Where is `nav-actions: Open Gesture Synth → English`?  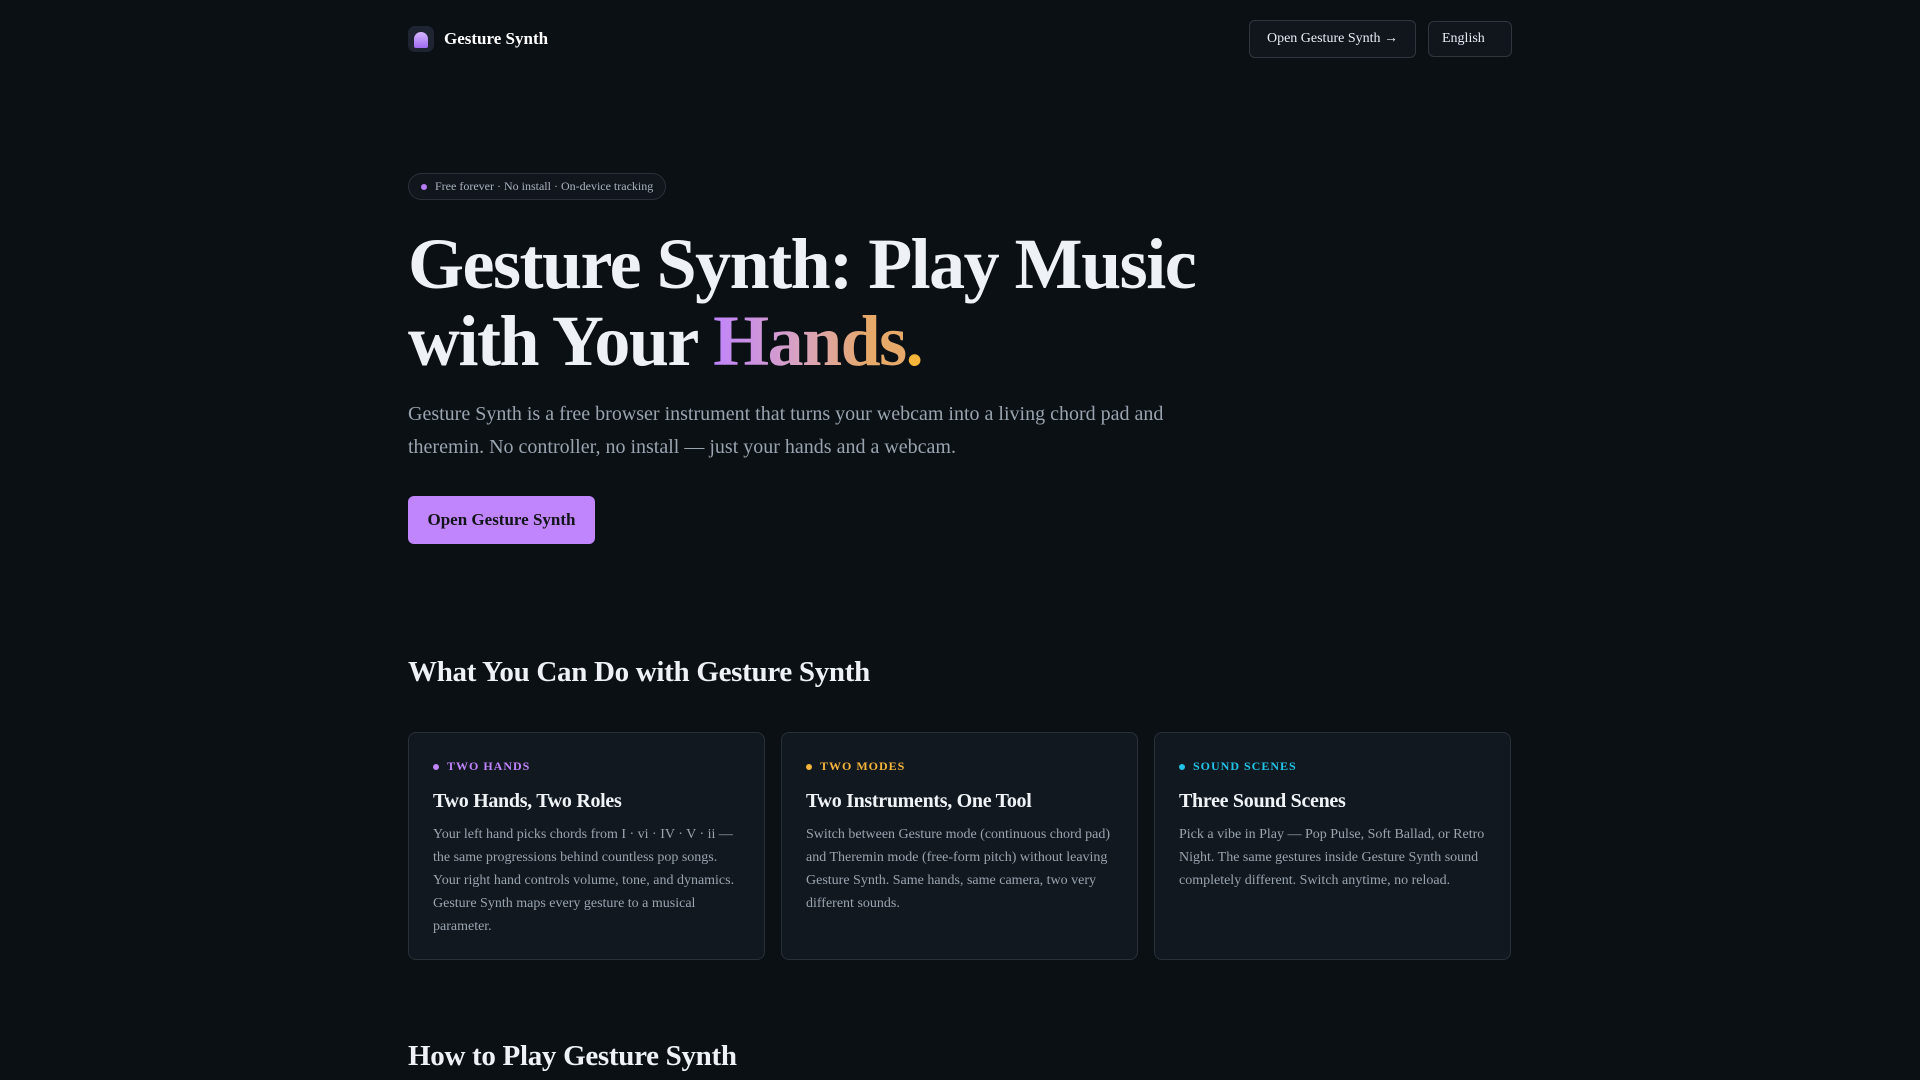 nav-actions: Open Gesture Synth → English is located at coordinates (1380, 39).